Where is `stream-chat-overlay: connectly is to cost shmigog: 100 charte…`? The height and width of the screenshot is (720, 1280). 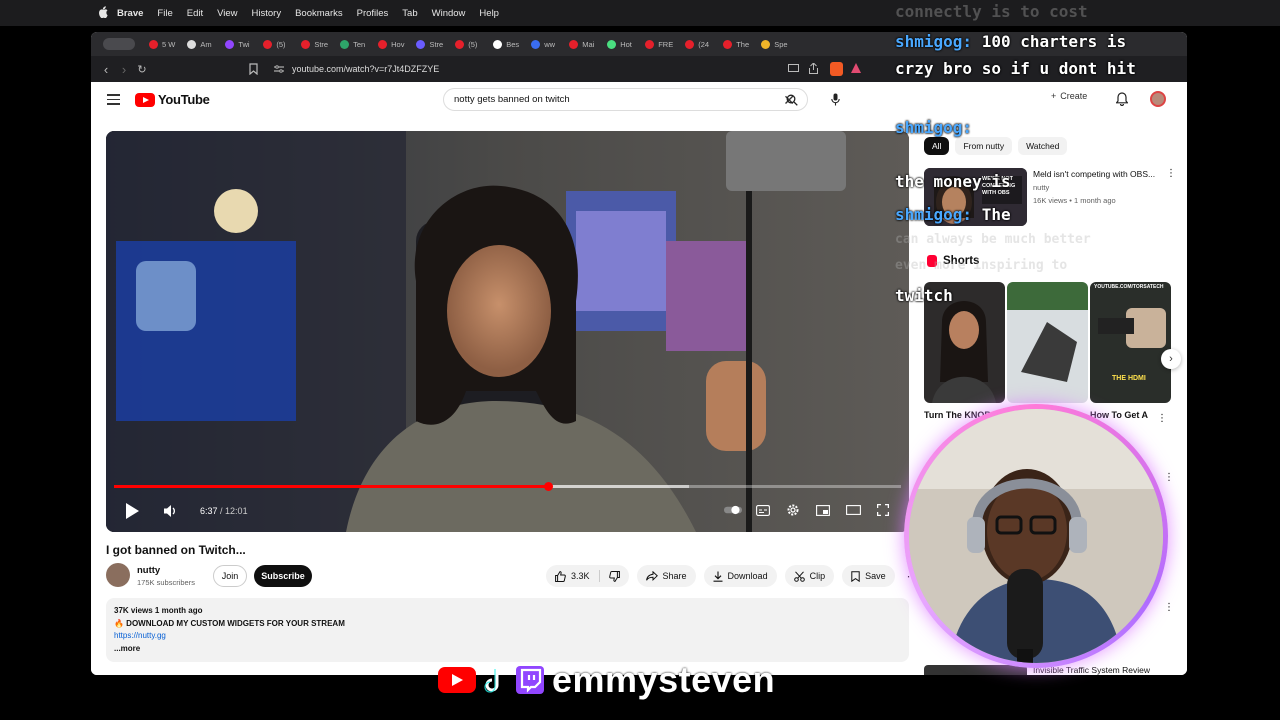
stream-chat-overlay: connectly is to cost shmigog: 100 charte… is located at coordinates (1045, 155).